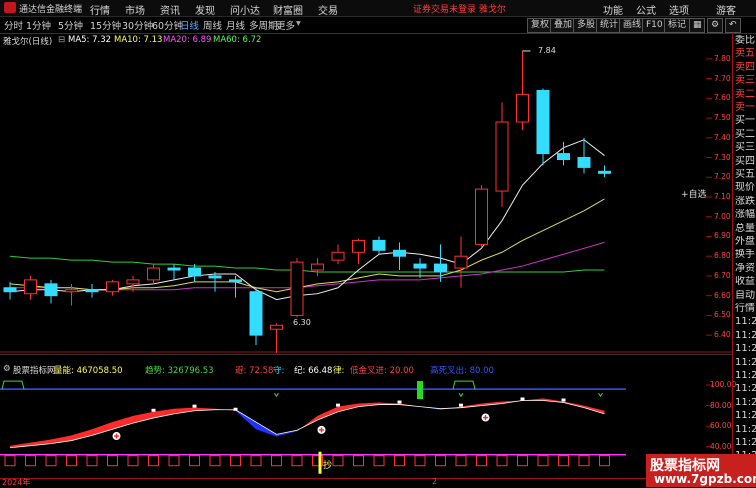 The image size is (756, 488). I want to click on quote-label: 外盘, so click(745, 241).